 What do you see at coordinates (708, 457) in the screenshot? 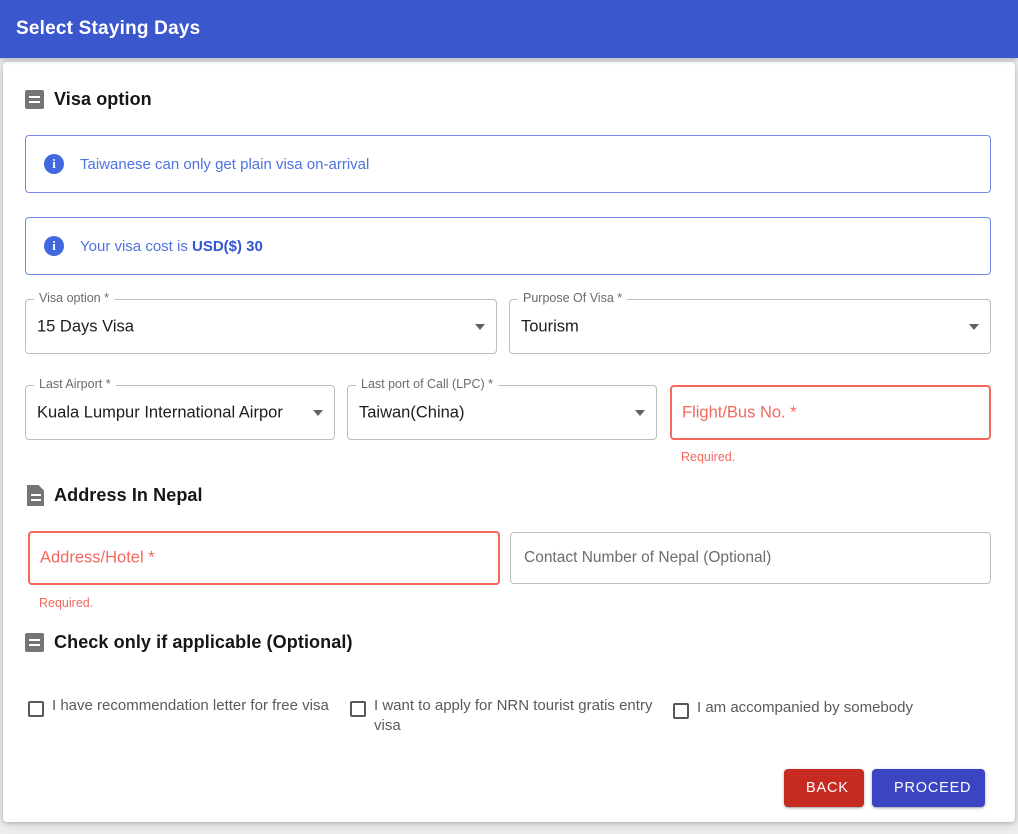
I see `flight-bus-no-error: Required.` at bounding box center [708, 457].